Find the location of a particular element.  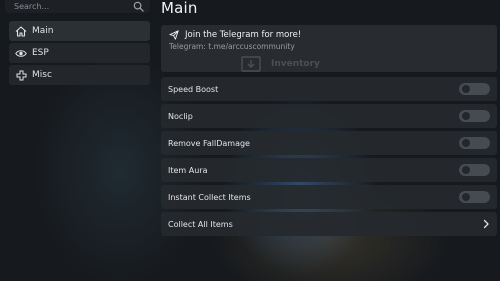

remove-falldamage-toggle is located at coordinates (474, 143).